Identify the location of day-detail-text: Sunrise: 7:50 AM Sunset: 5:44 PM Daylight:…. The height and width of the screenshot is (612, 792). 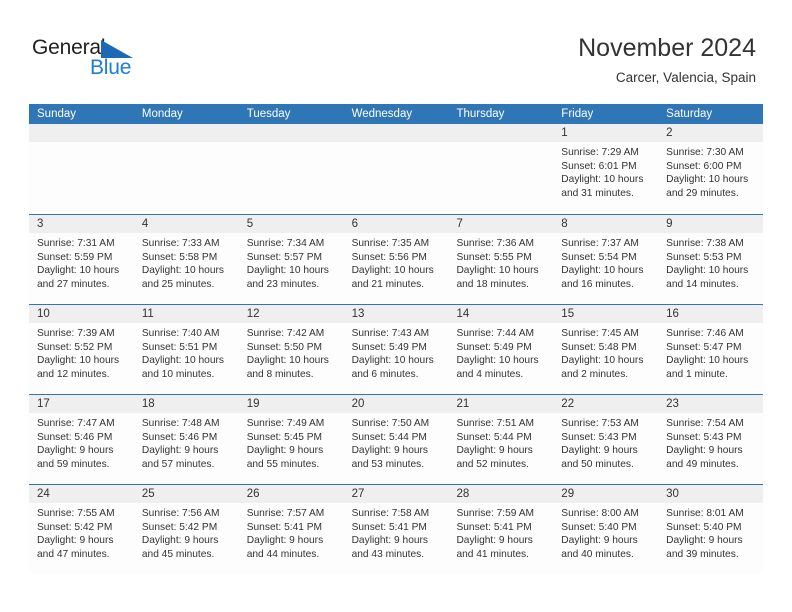
(396, 442).